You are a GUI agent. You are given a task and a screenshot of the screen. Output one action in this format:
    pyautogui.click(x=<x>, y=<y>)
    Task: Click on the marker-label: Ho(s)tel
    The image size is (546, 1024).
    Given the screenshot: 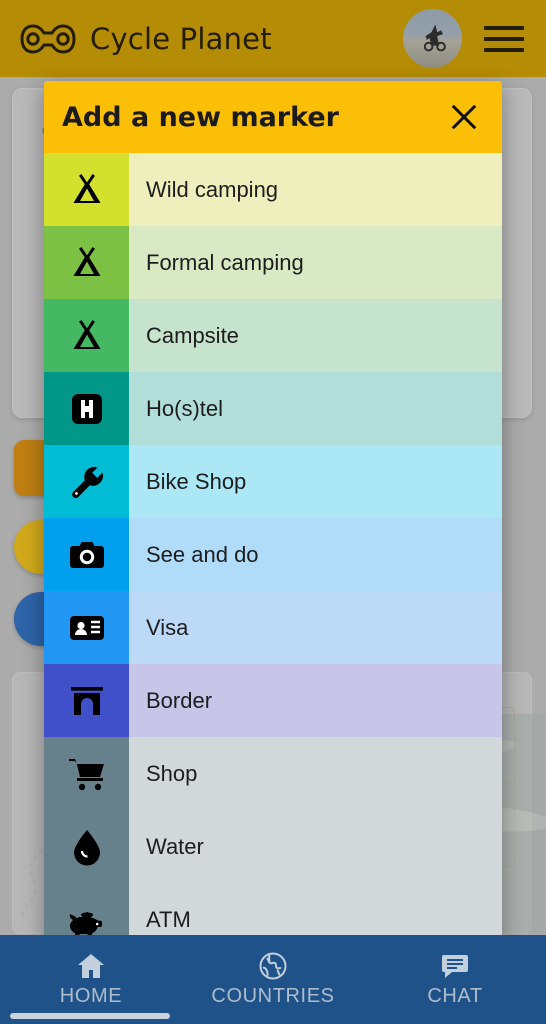 What is the action you would take?
    pyautogui.click(x=185, y=408)
    